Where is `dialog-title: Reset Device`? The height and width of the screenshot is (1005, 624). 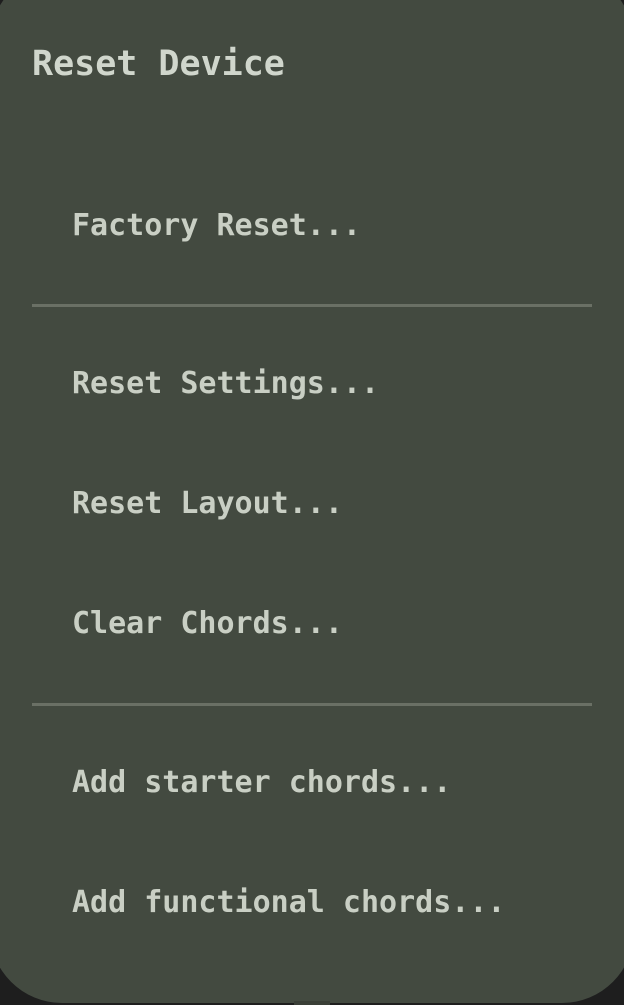 dialog-title: Reset Device is located at coordinates (158, 64).